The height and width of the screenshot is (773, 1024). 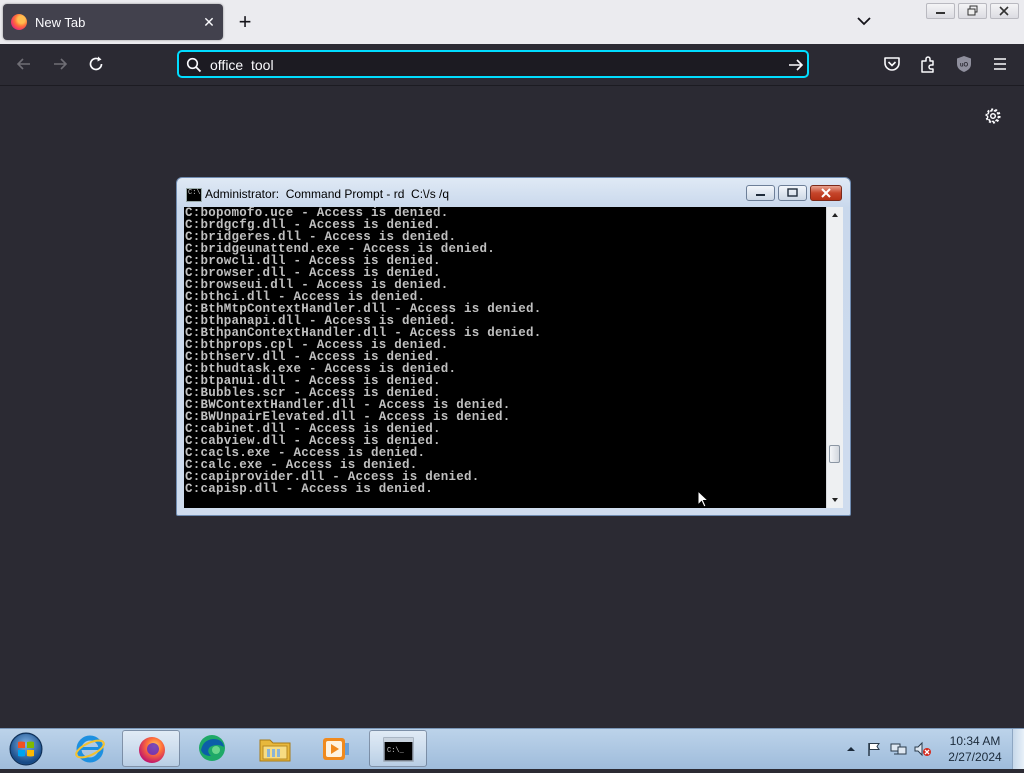 What do you see at coordinates (826, 193) in the screenshot?
I see `close-button` at bounding box center [826, 193].